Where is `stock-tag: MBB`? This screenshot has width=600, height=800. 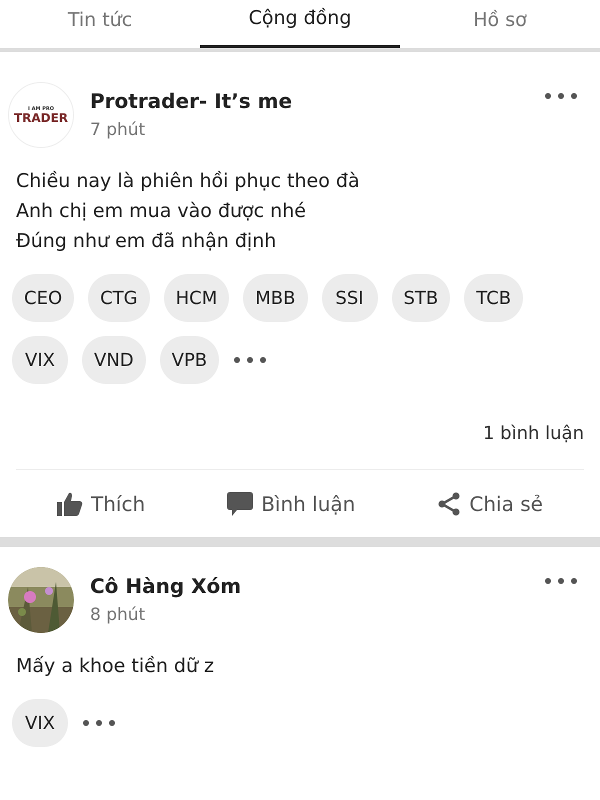 stock-tag: MBB is located at coordinates (275, 298).